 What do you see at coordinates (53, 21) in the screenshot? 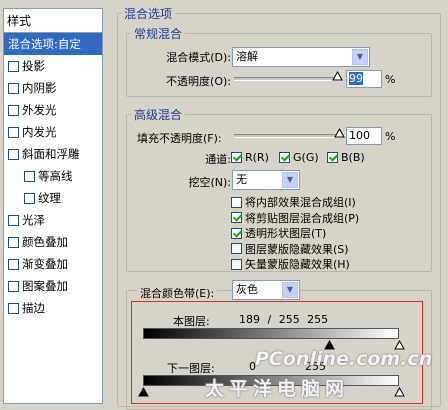
I see `styles-list-header: 样式` at bounding box center [53, 21].